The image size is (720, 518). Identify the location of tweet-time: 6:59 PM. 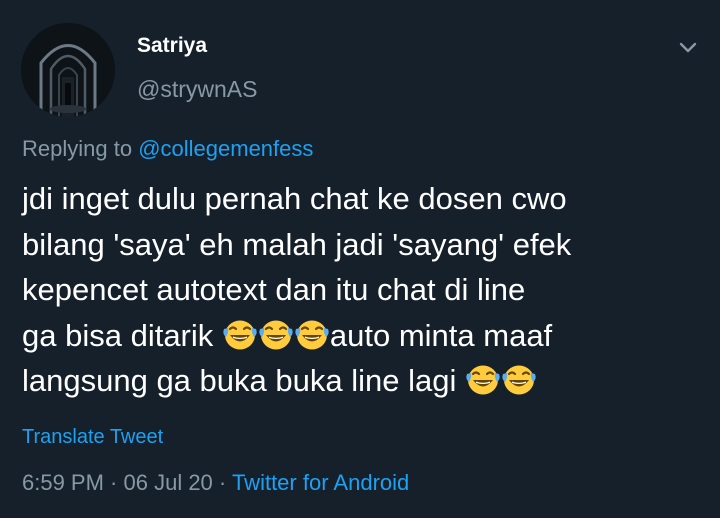
(63, 482).